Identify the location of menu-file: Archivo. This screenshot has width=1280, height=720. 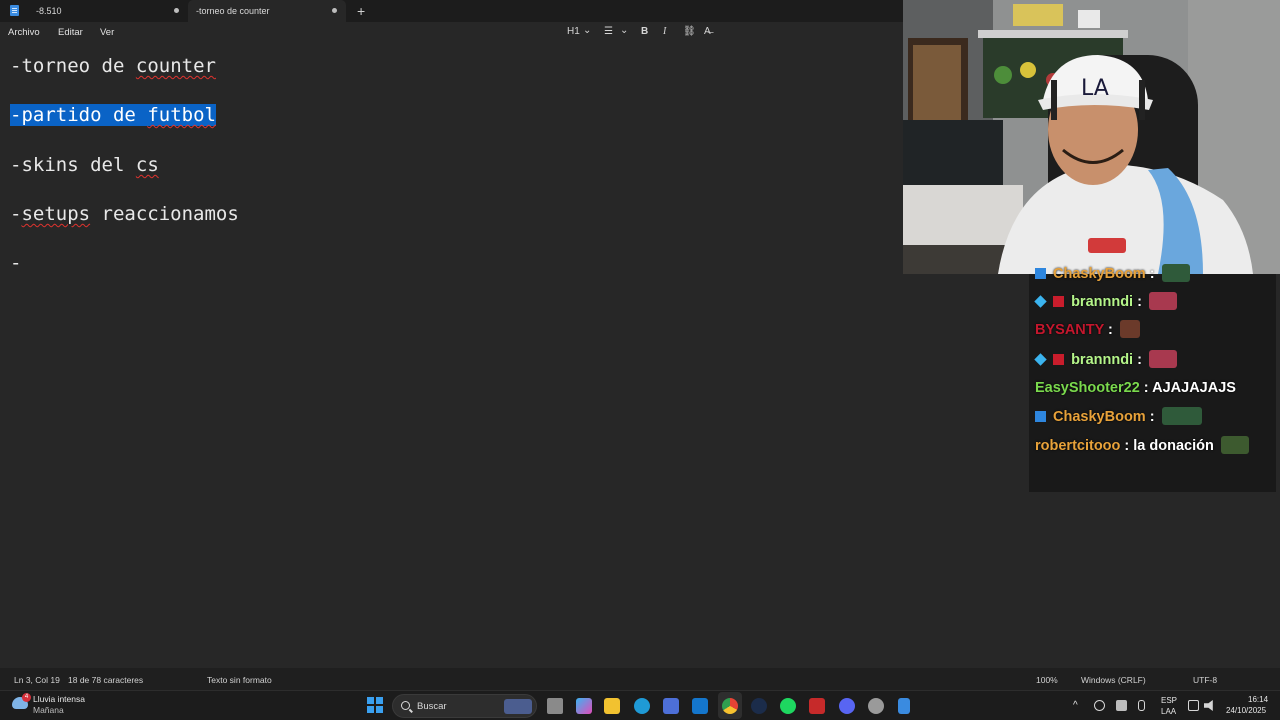
(24, 32).